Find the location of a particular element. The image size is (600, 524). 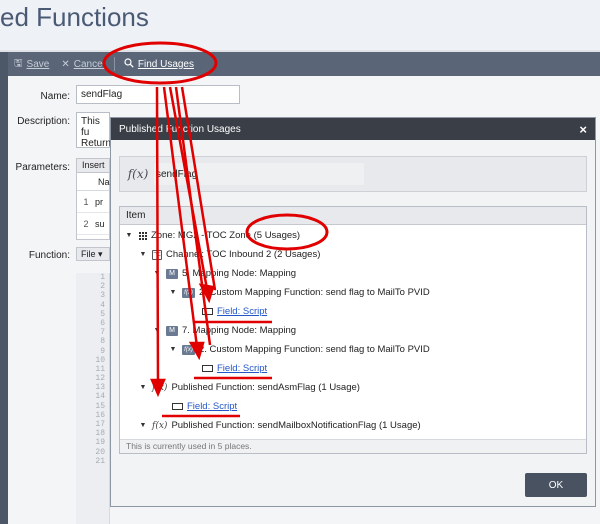

line-number: 14 is located at coordinates (100, 397).